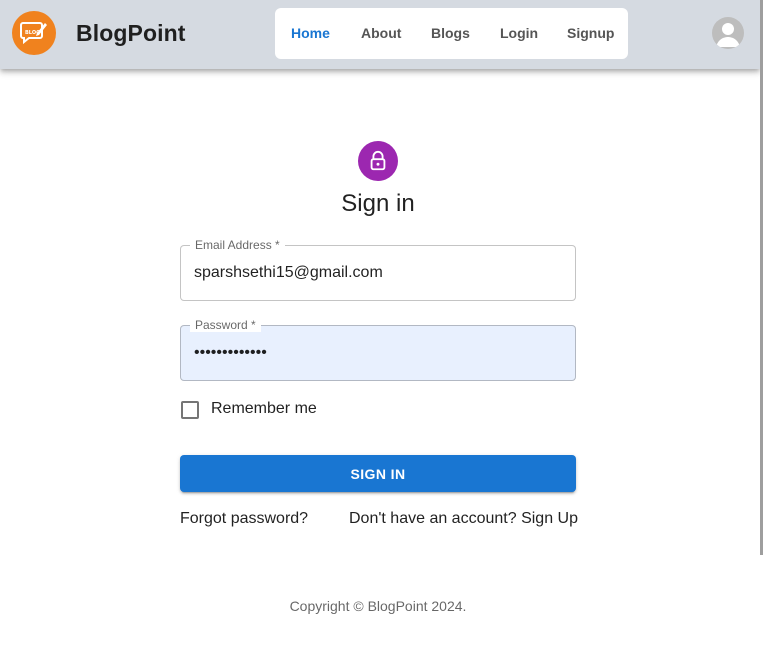  What do you see at coordinates (378, 473) in the screenshot?
I see `sign-in-button: SIGN IN` at bounding box center [378, 473].